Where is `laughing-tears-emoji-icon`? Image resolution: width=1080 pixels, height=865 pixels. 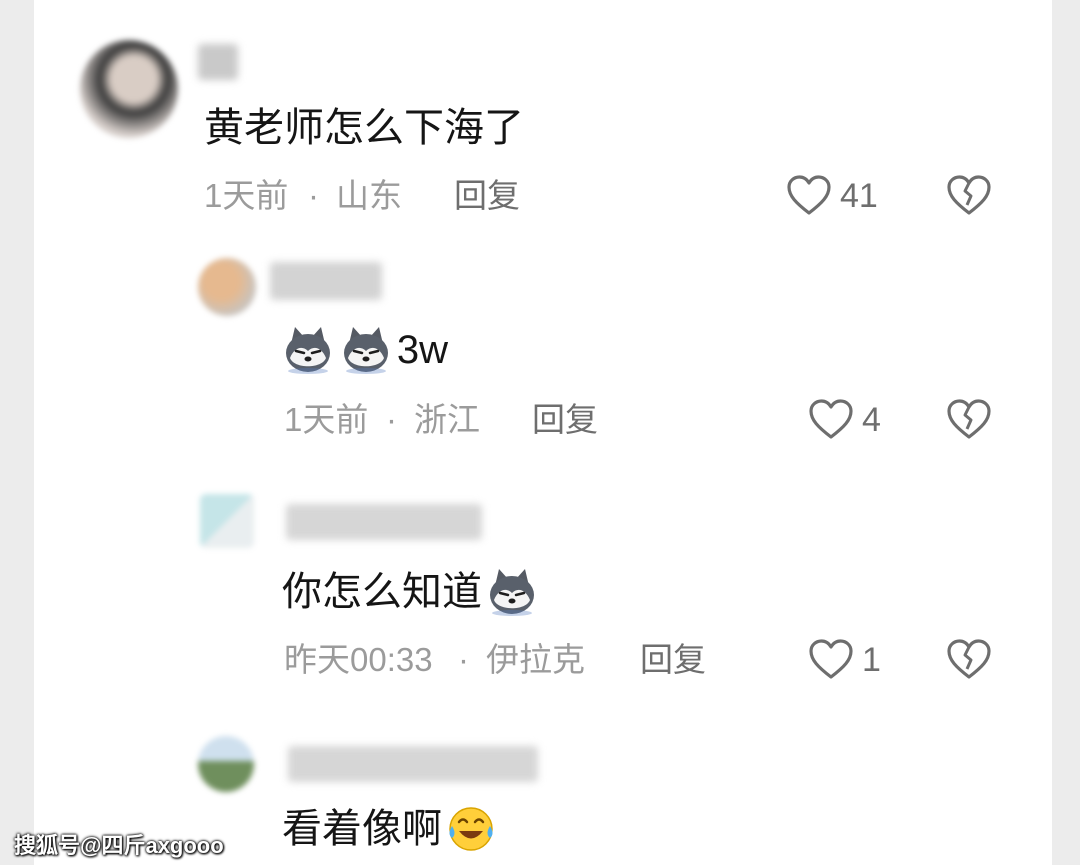 laughing-tears-emoji-icon is located at coordinates (471, 829).